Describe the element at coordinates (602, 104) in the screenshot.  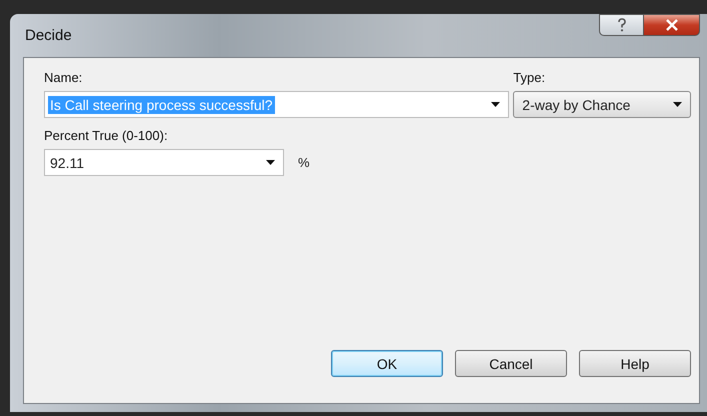
I see `type-dropdown: 2-way by Chance` at that location.